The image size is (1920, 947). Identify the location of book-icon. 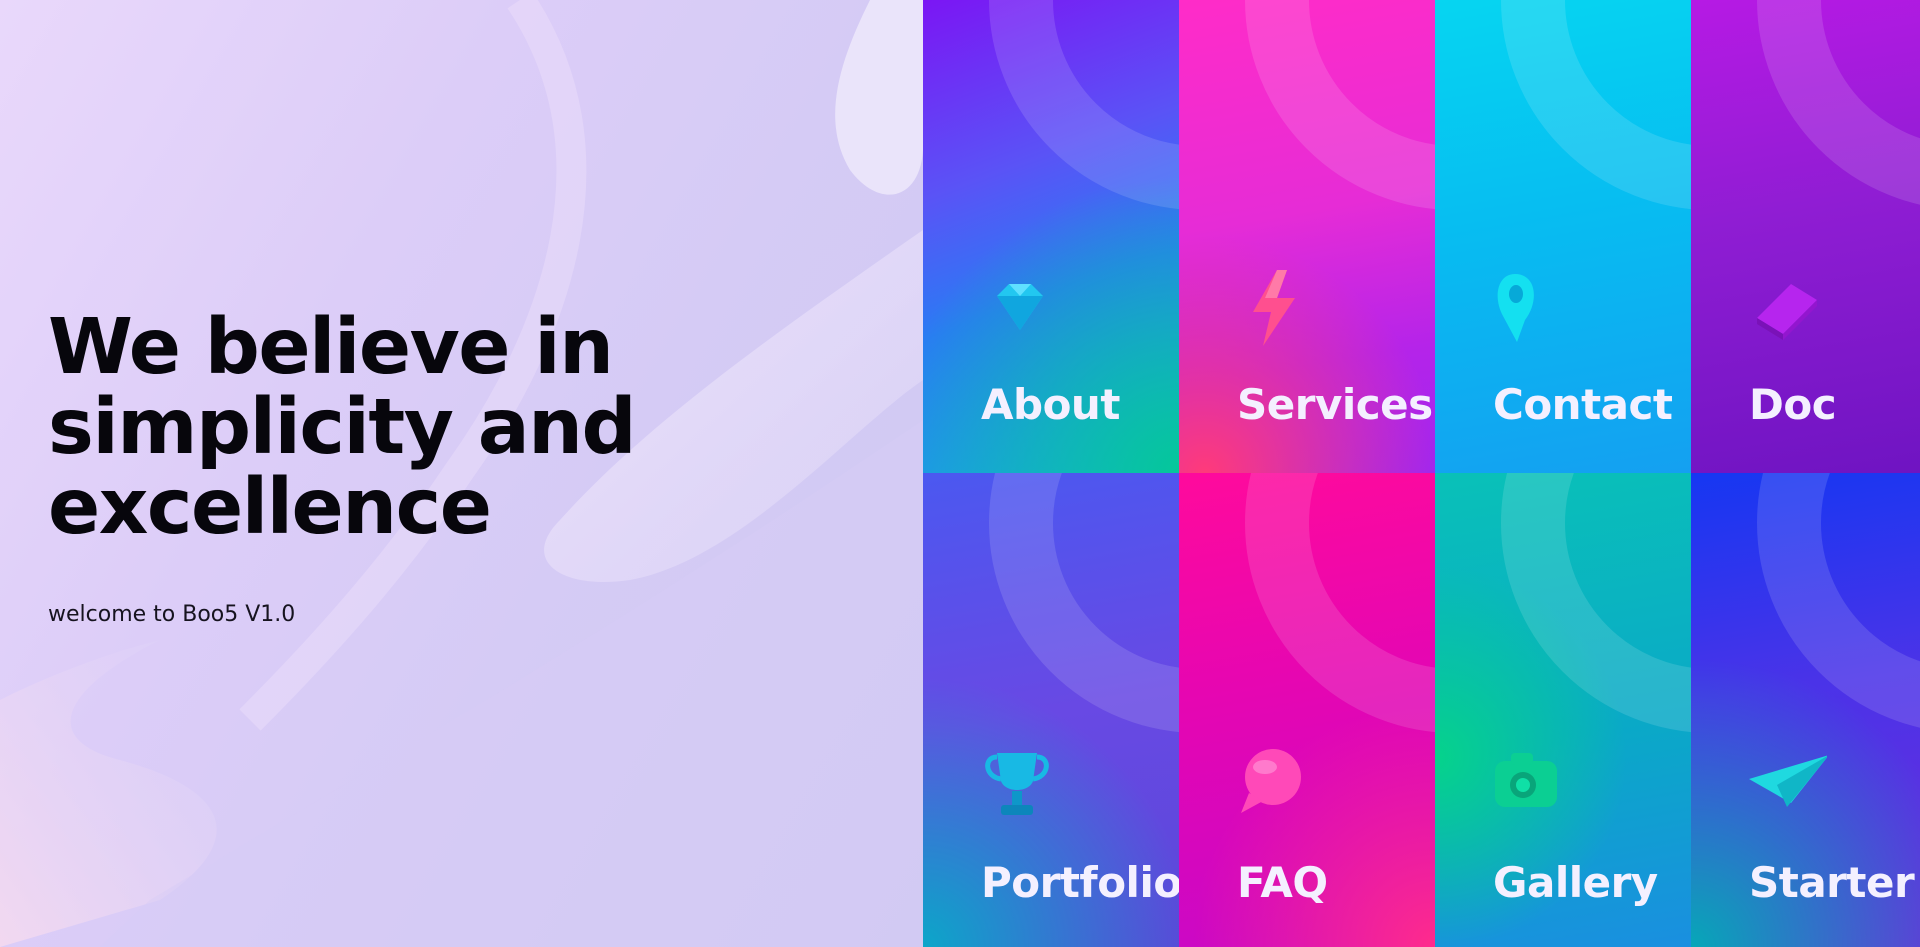
(1787, 312).